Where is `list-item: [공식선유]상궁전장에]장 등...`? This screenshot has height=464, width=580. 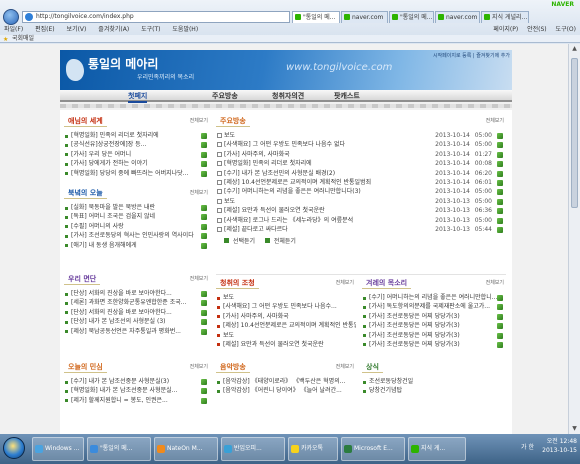
list-item: [공식선유]상궁전장에]장 등... is located at coordinates (137, 144).